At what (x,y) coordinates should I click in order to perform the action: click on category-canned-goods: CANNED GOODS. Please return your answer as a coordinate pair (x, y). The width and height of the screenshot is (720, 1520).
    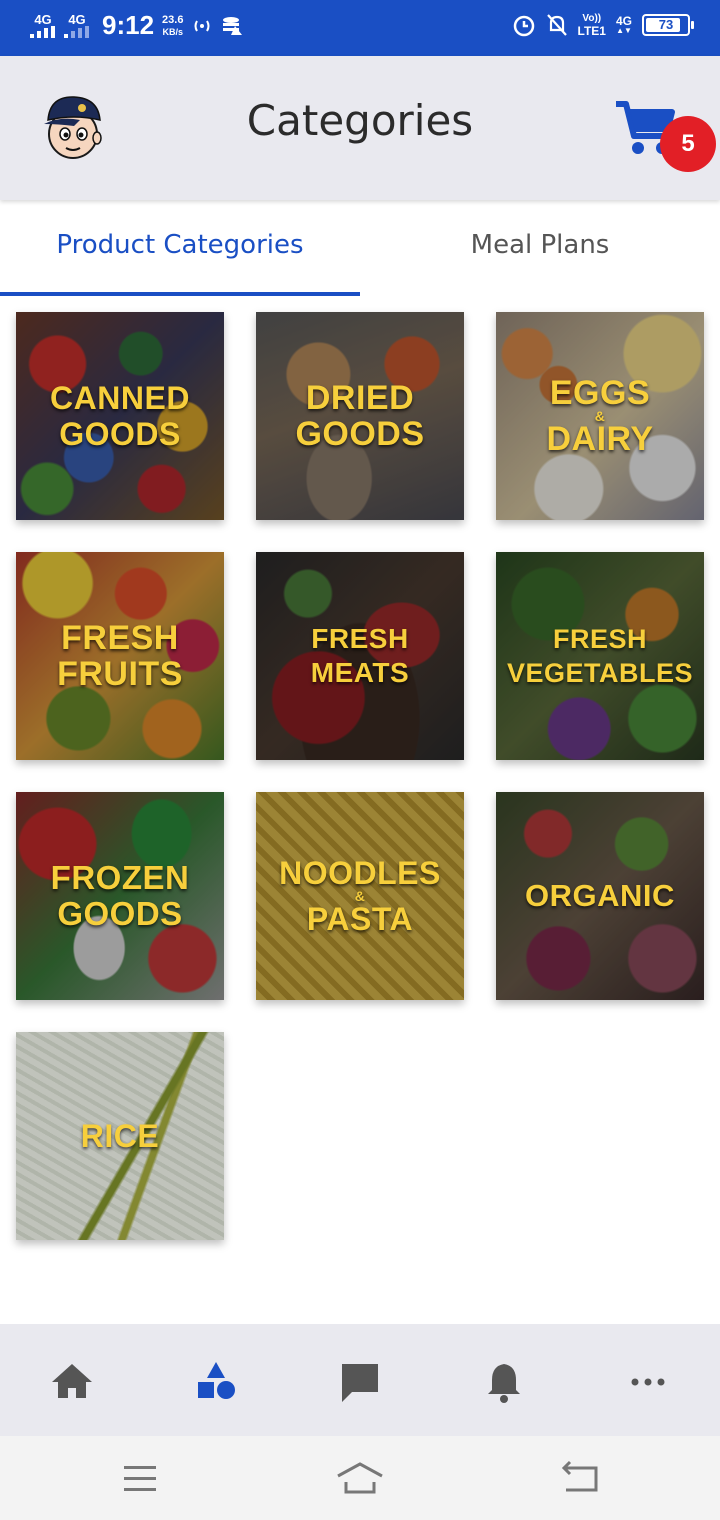
    Looking at the image, I should click on (120, 416).